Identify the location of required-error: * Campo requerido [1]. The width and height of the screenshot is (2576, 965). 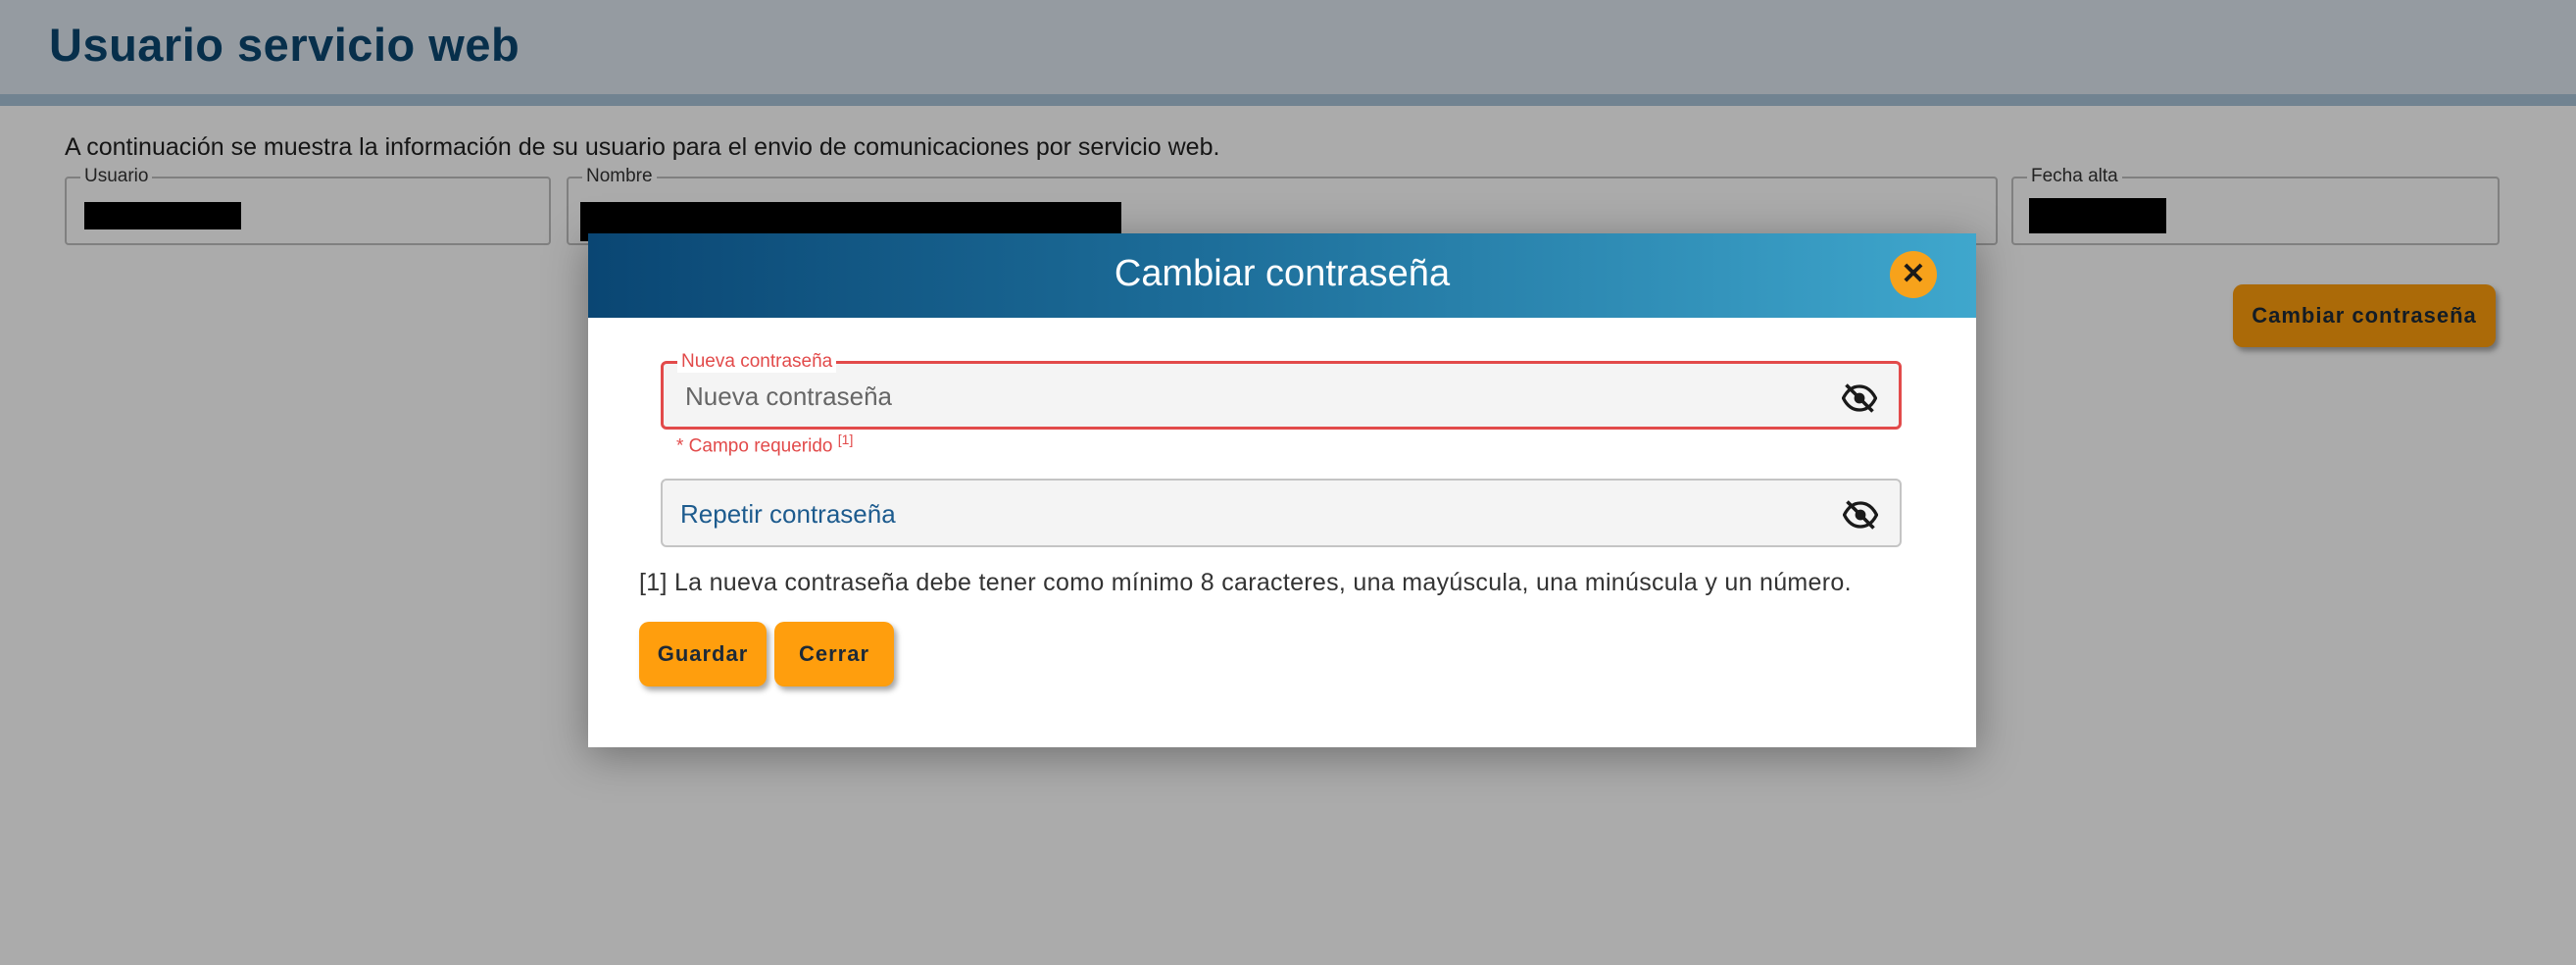
(764, 444).